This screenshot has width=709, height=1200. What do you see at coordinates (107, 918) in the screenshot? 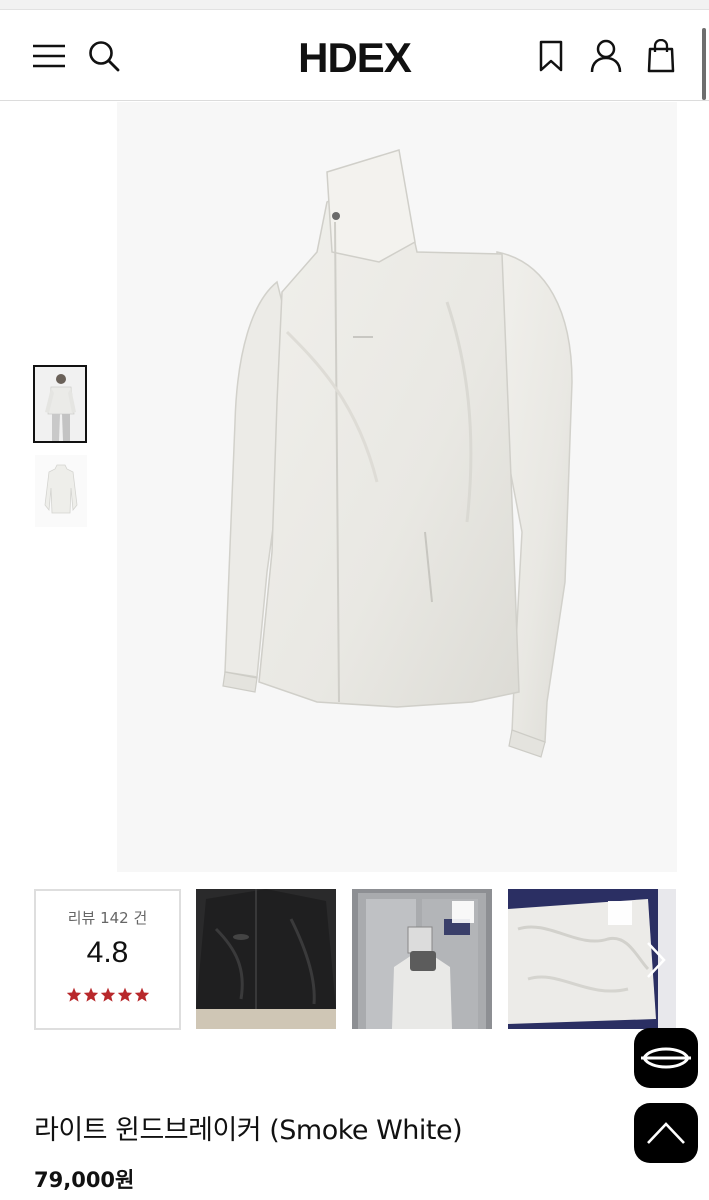
I see `review-count-label: 리뷰 142 건` at bounding box center [107, 918].